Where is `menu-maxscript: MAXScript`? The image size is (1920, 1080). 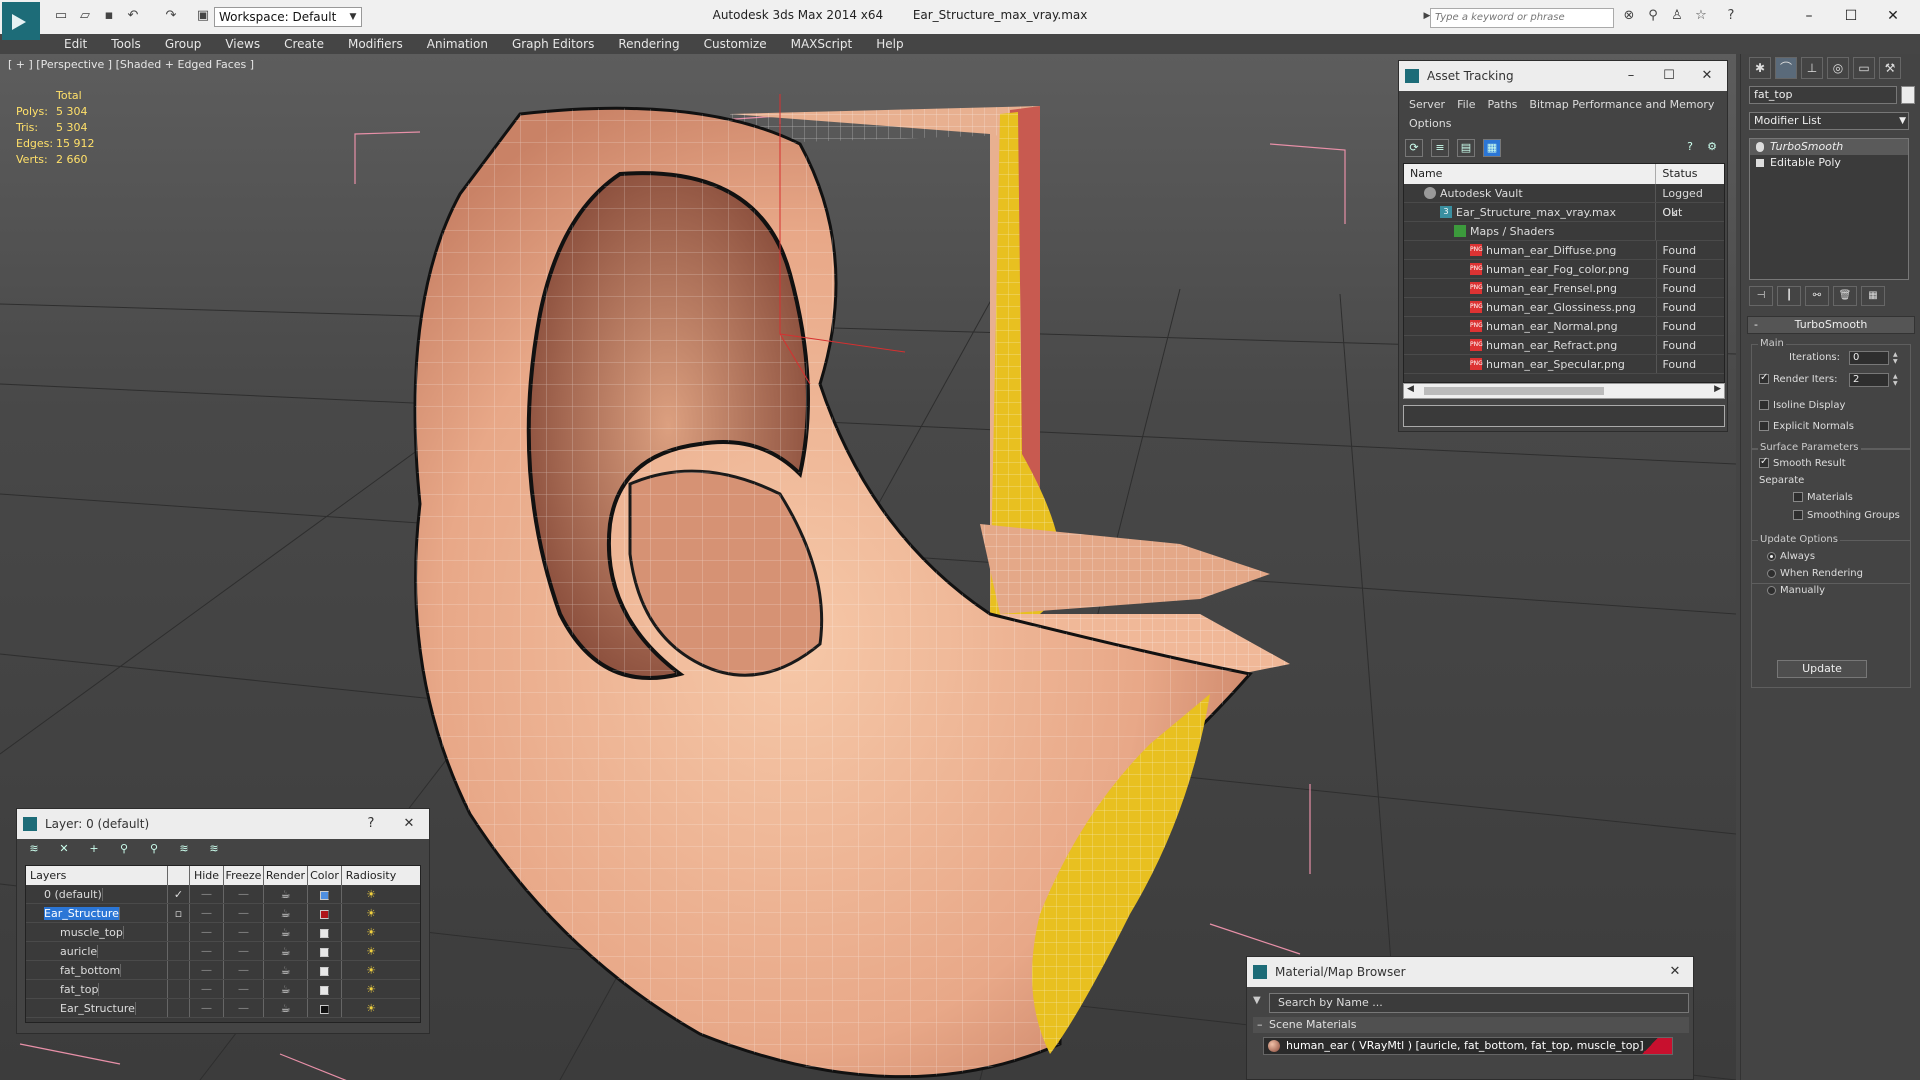
menu-maxscript: MAXScript is located at coordinates (822, 44).